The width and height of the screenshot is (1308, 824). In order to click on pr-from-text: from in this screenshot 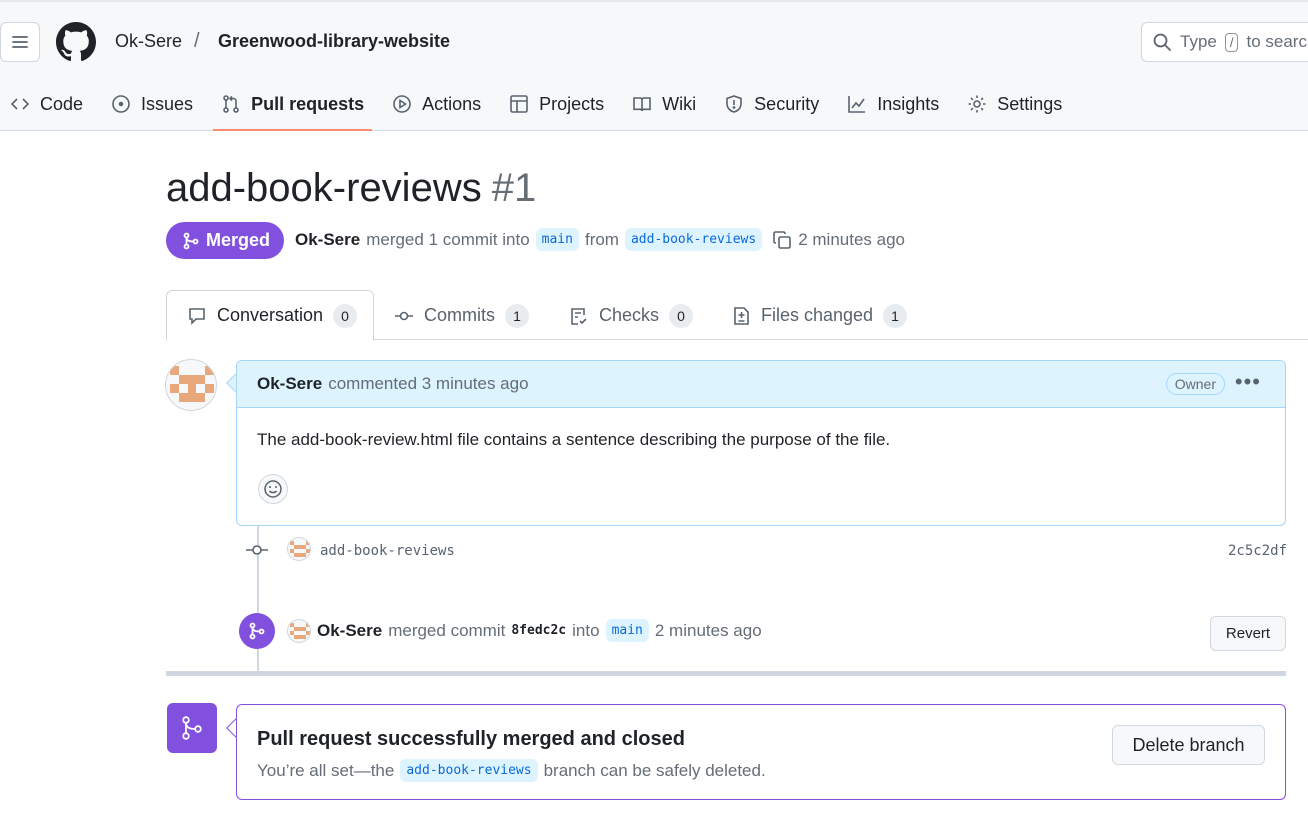, I will do `click(601, 239)`.